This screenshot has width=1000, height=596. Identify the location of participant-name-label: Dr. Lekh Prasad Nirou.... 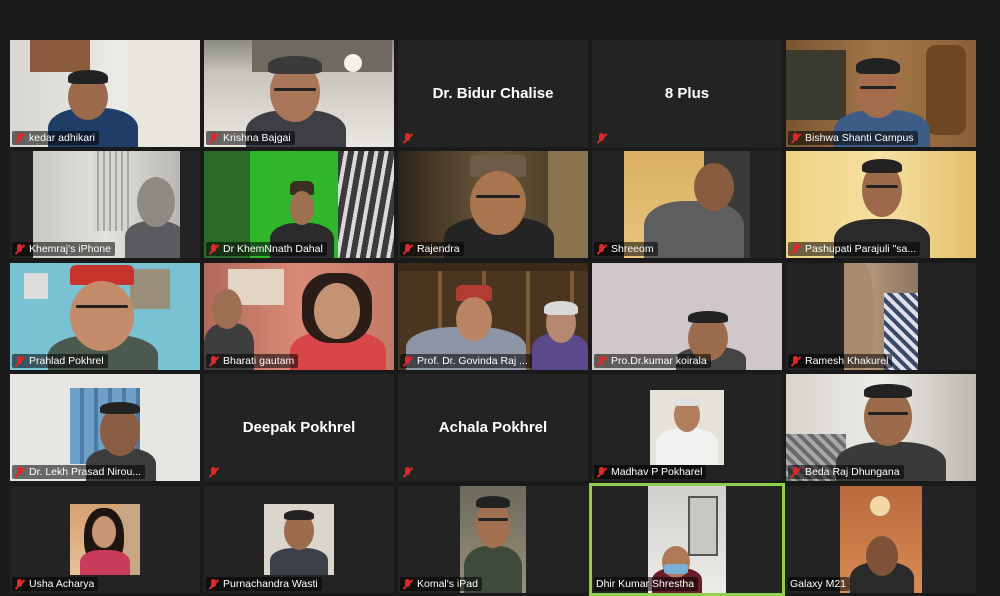
(79, 472).